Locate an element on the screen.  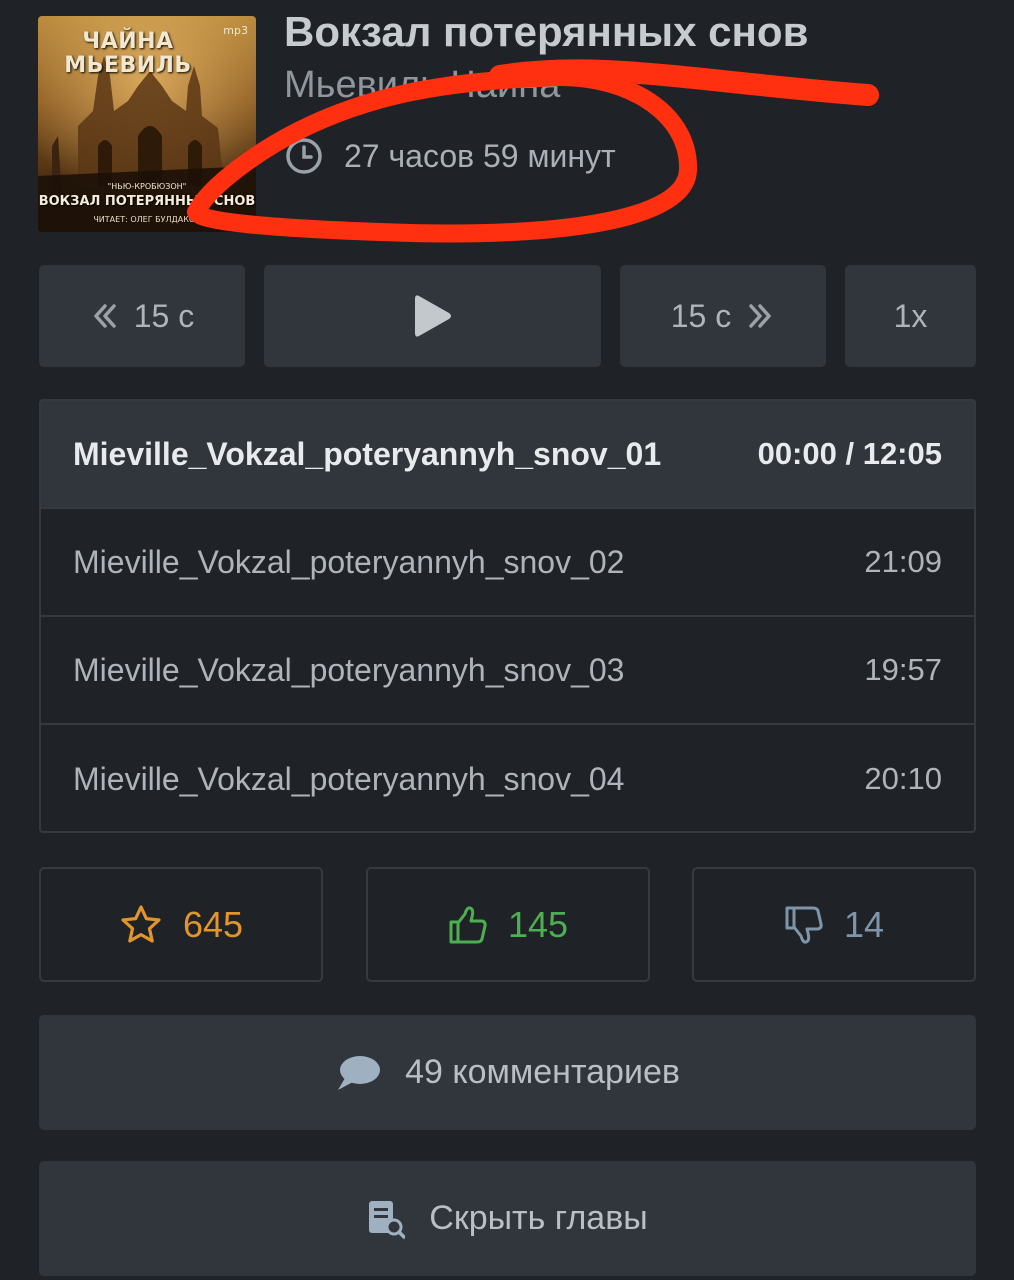
play-button is located at coordinates (432, 316).